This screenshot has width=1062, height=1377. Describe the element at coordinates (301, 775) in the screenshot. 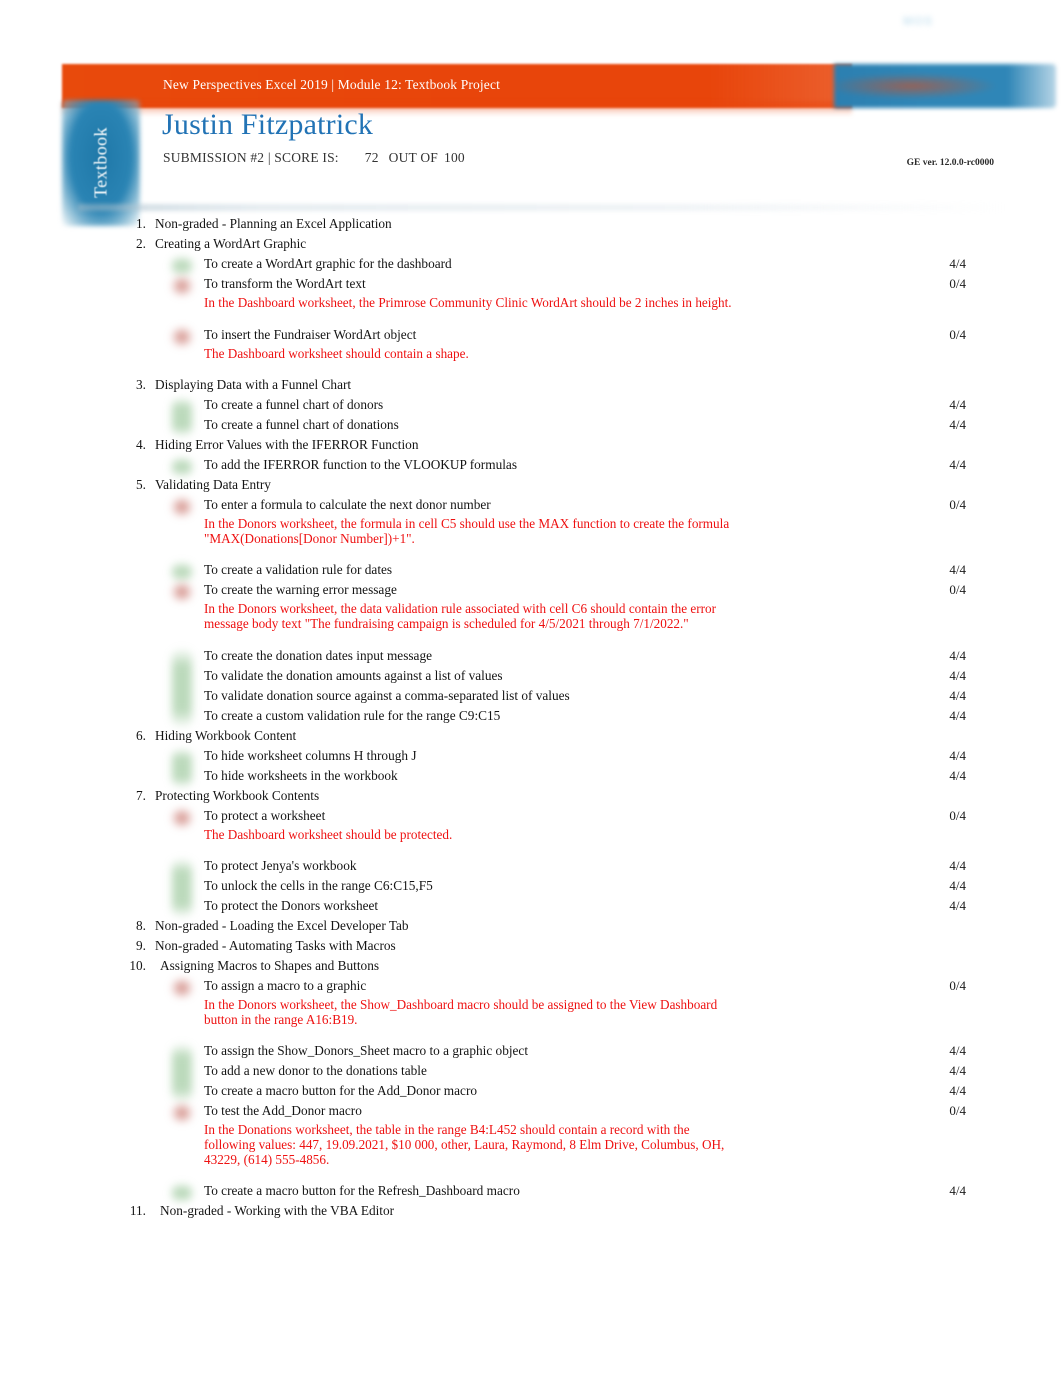

I see `task-label: To hide worksheets in the workbook` at that location.